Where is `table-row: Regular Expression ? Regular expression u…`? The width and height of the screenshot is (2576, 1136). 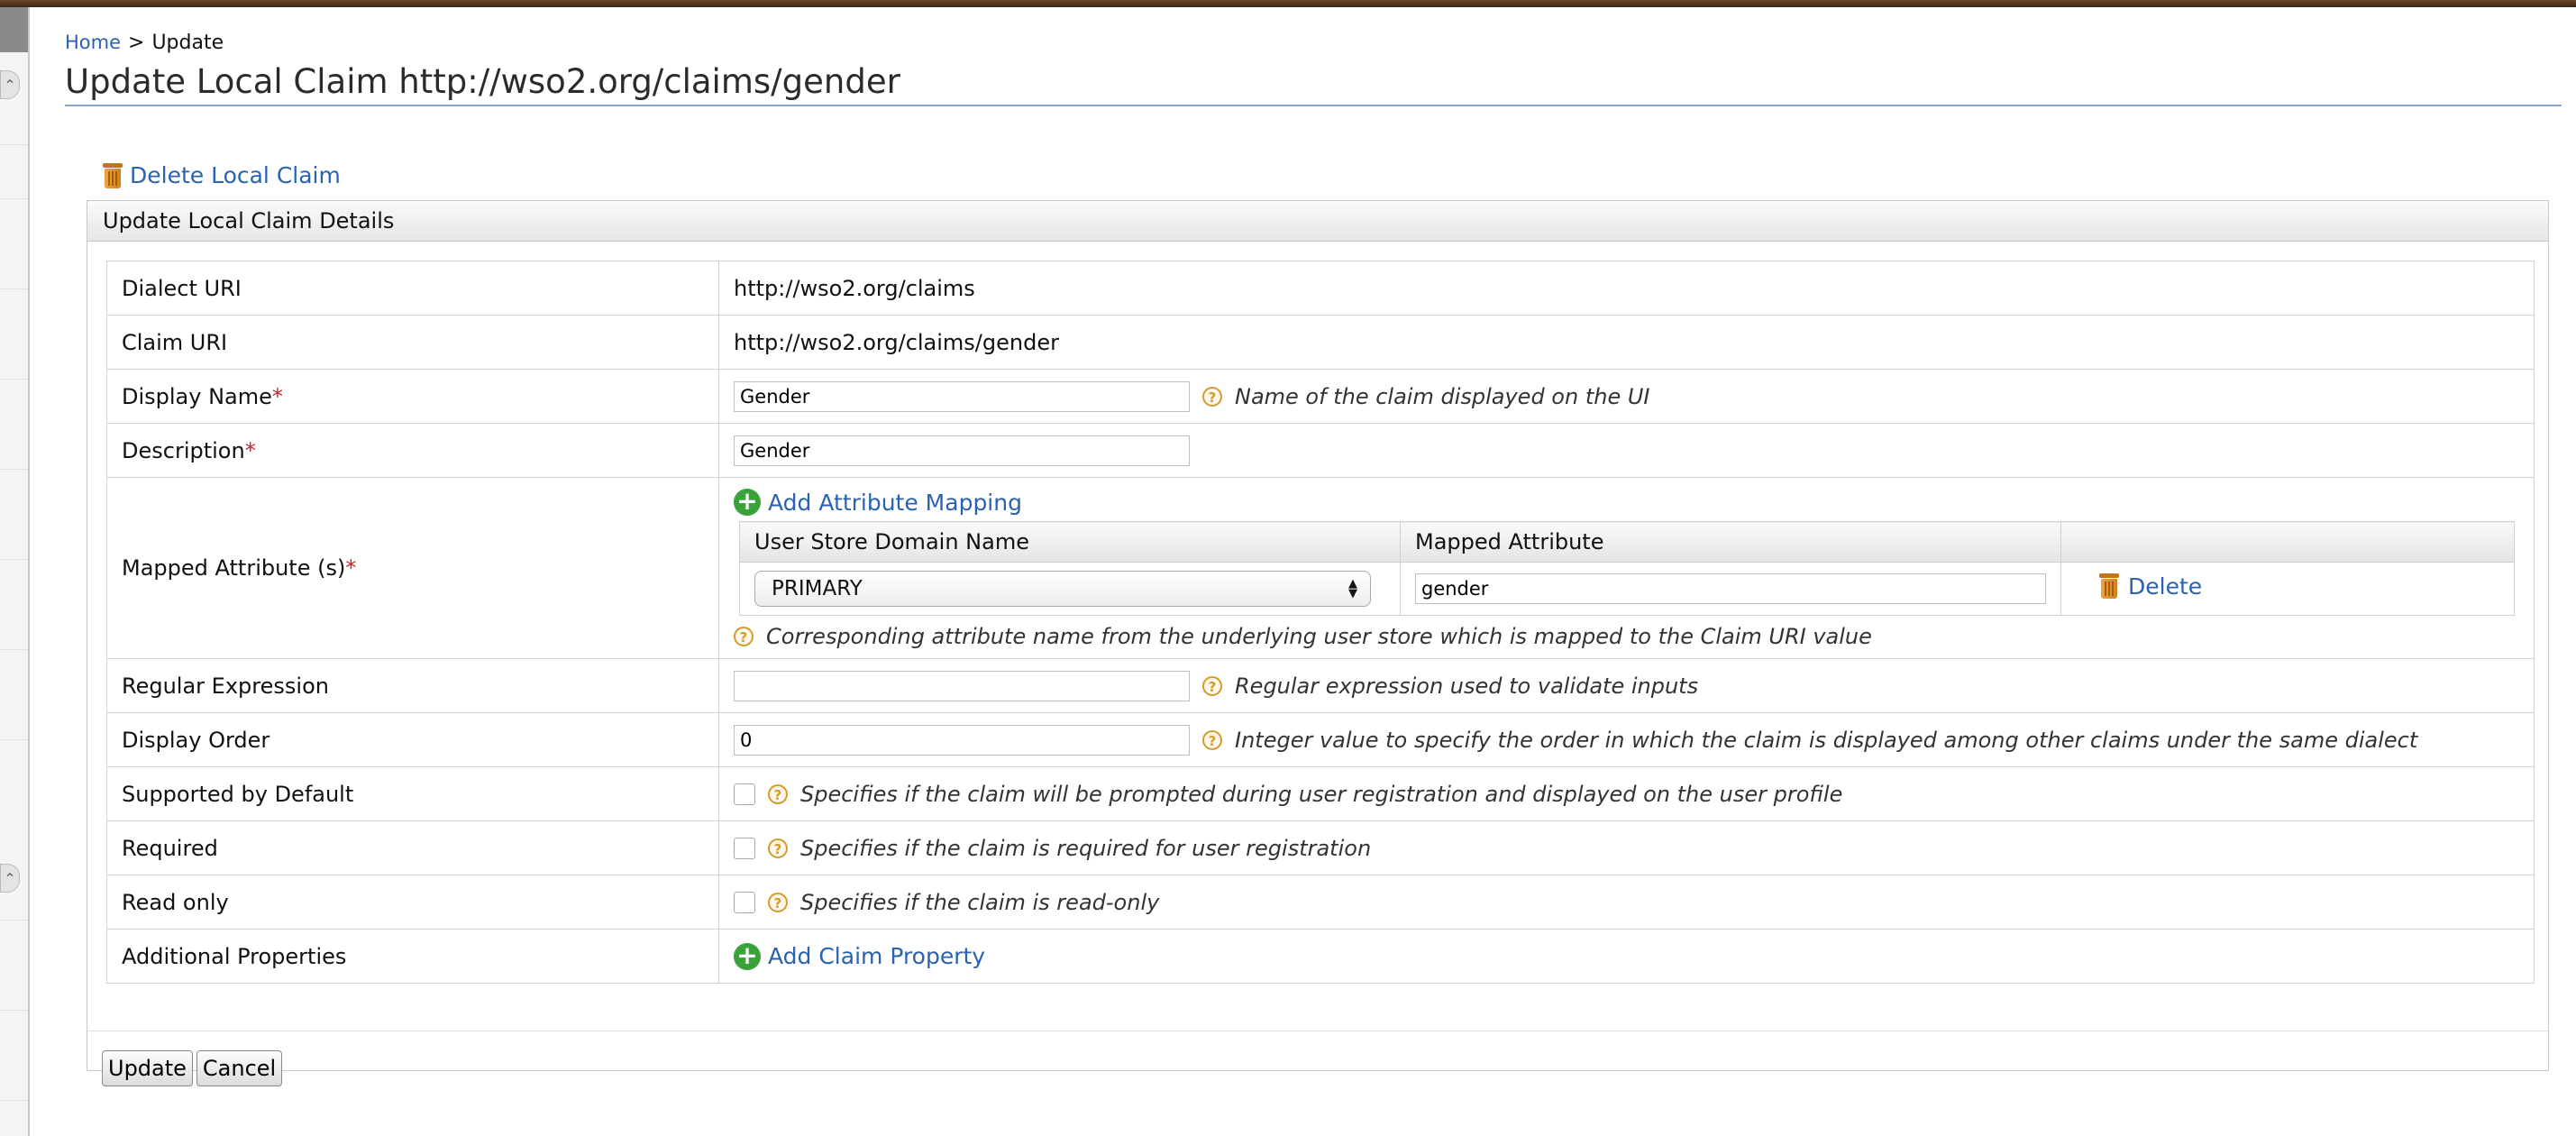
table-row: Regular Expression ? Regular expression u… is located at coordinates (1320, 685).